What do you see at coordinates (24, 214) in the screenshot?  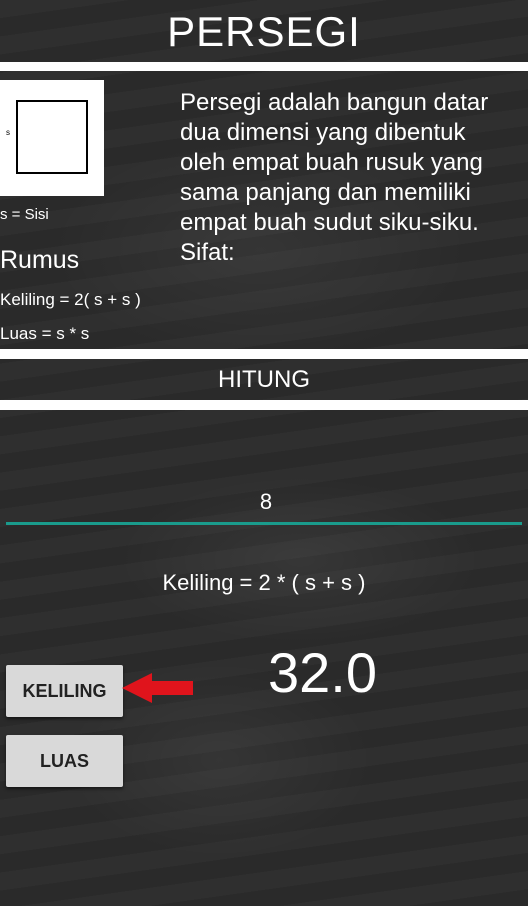 I see `side-legend: s = Sisi` at bounding box center [24, 214].